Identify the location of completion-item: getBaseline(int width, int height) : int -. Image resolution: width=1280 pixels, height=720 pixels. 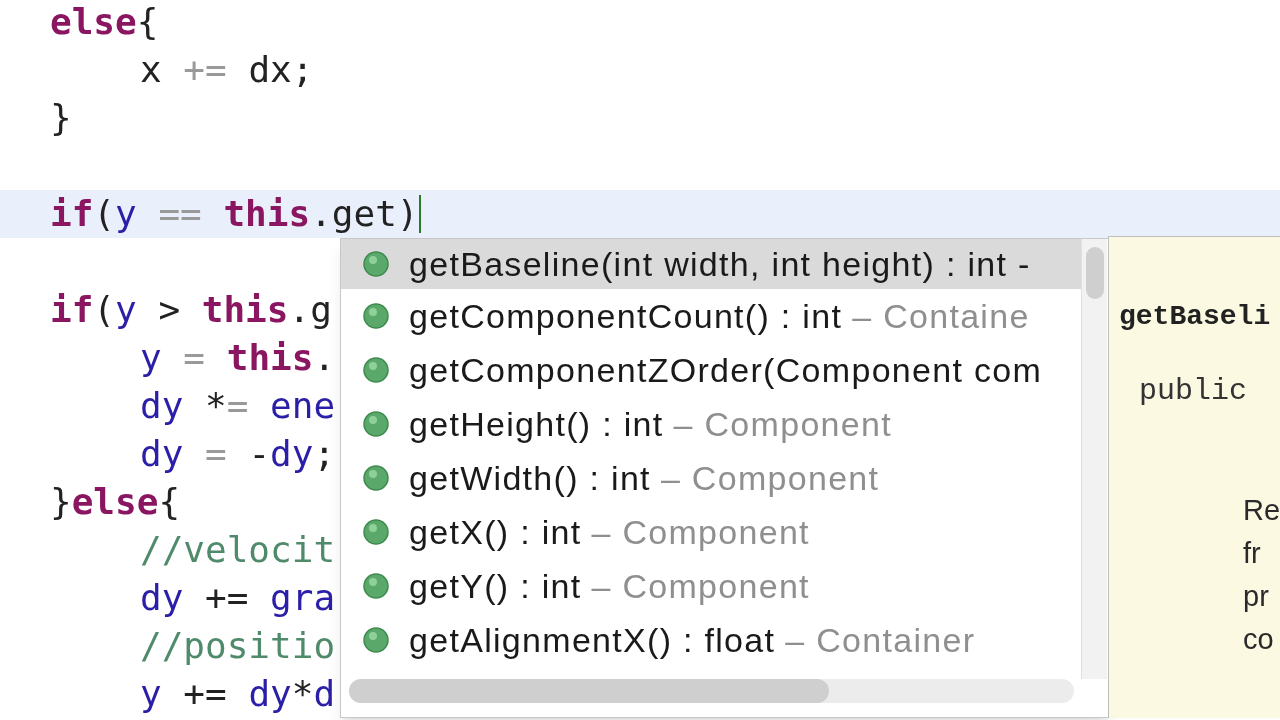
(711, 264).